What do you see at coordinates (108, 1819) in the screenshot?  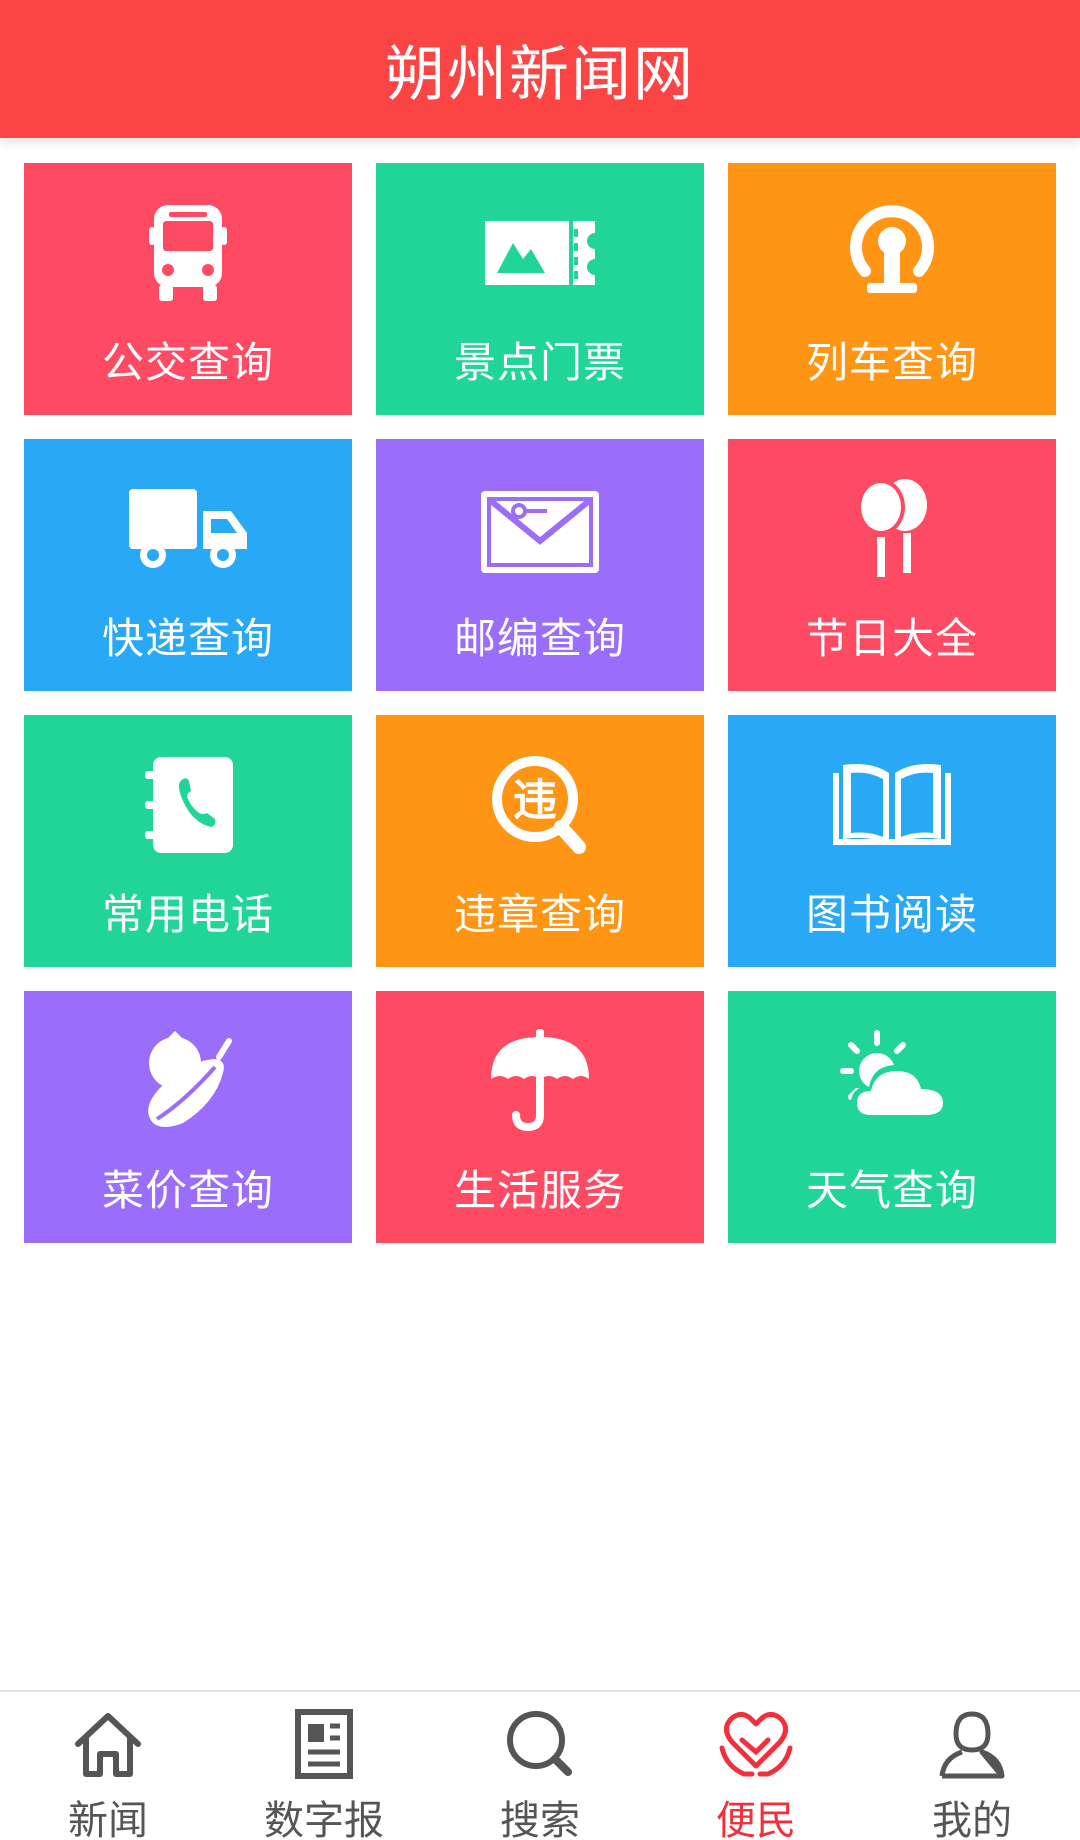 I see `tab-label: 新闻` at bounding box center [108, 1819].